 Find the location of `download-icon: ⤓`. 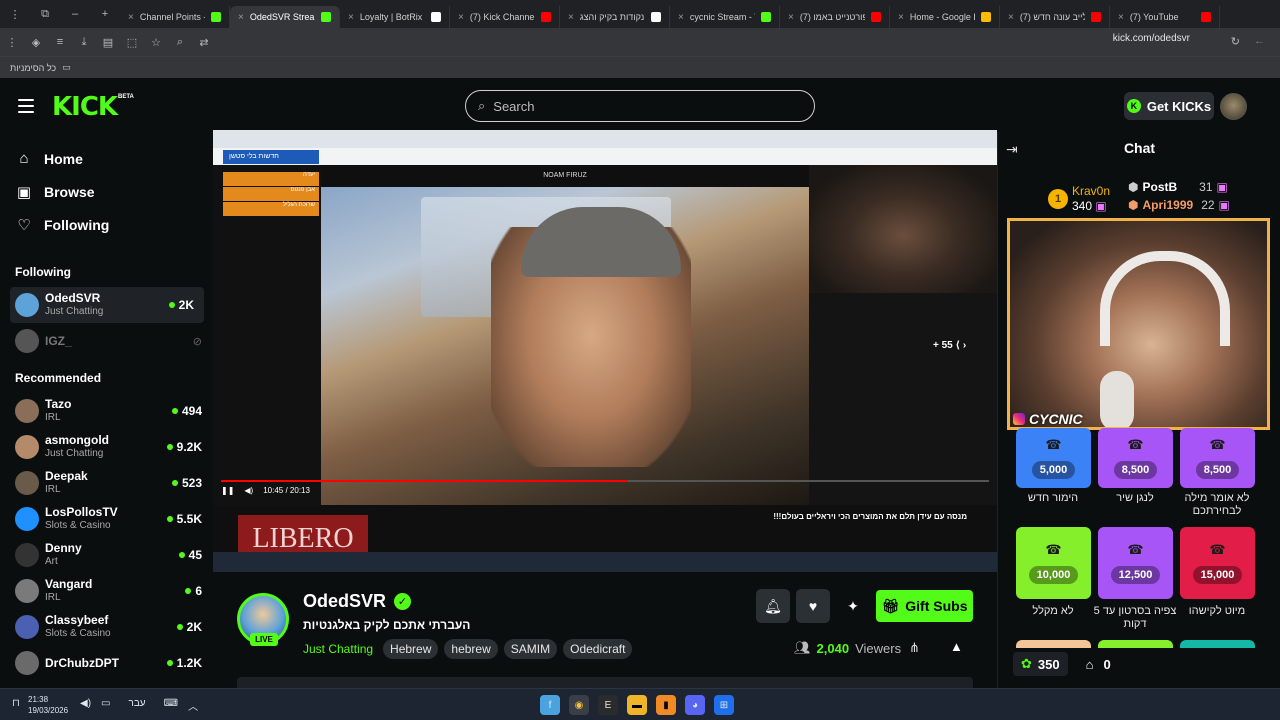

download-icon: ⤓ is located at coordinates (84, 42).